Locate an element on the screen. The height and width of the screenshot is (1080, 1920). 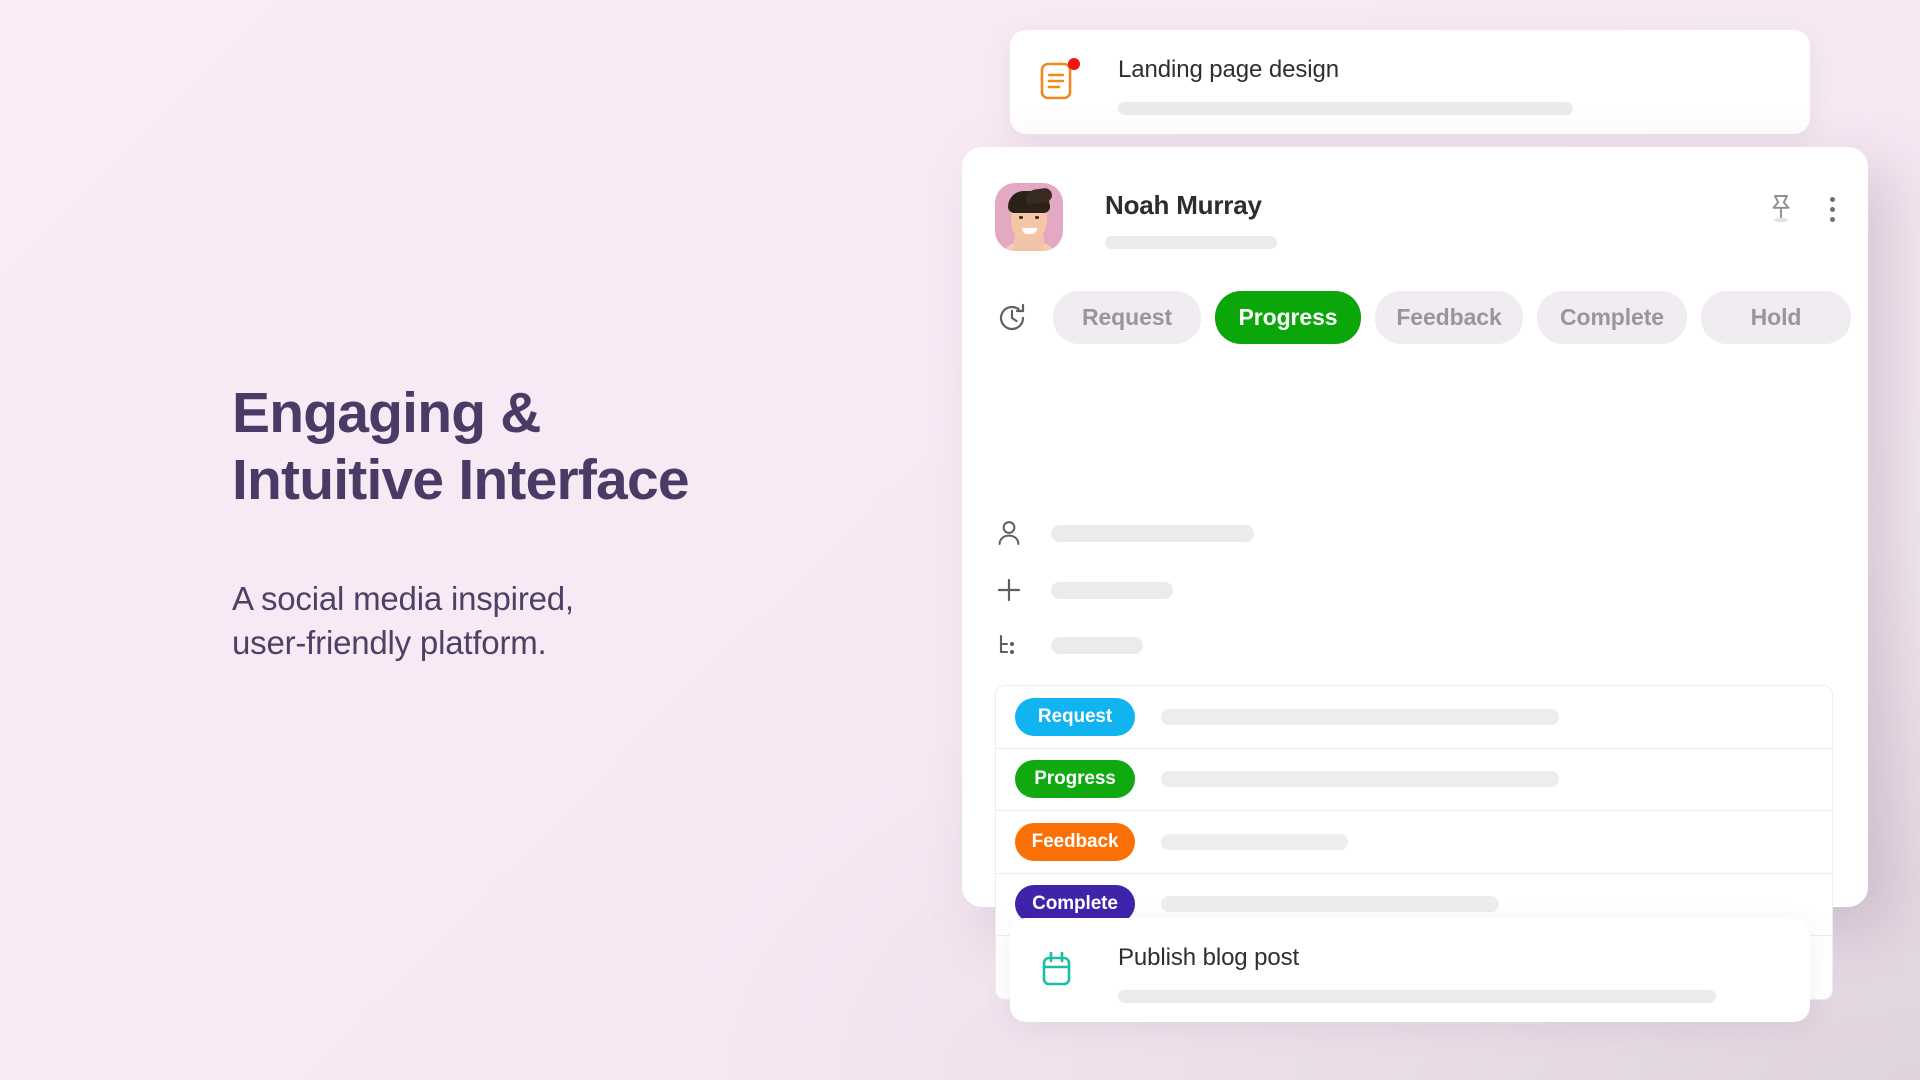
publish-blog-post-card: Publish blog post is located at coordinates (1410, 970).